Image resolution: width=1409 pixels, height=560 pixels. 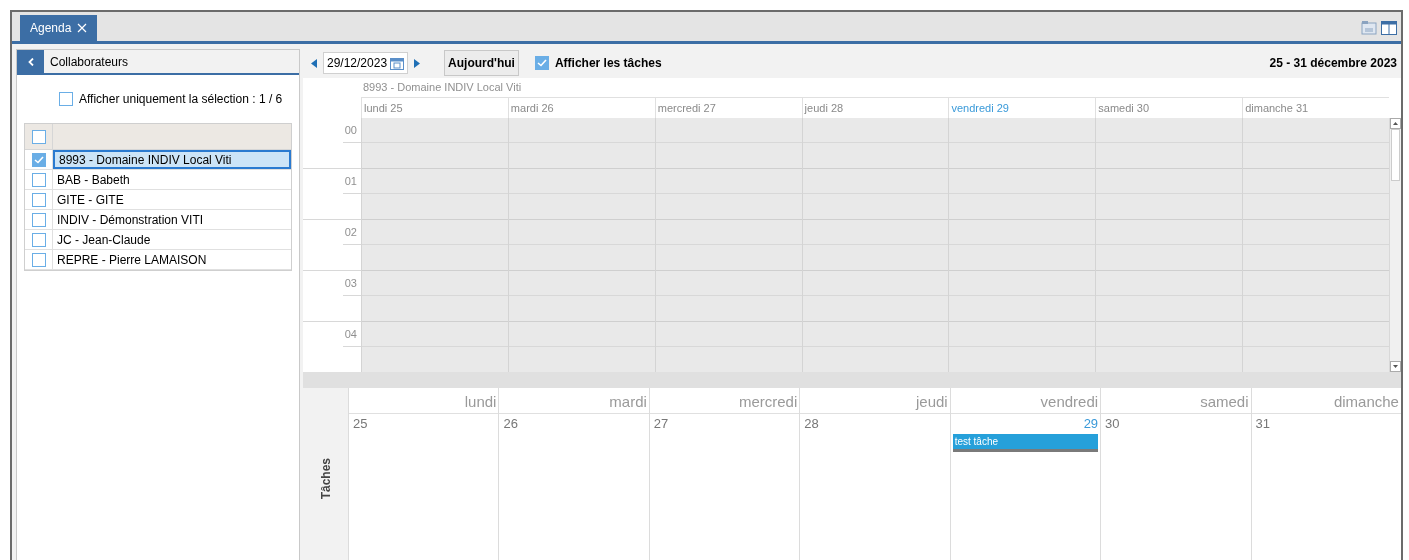 What do you see at coordinates (172, 199) in the screenshot?
I see `list-item: GITE - GITE` at bounding box center [172, 199].